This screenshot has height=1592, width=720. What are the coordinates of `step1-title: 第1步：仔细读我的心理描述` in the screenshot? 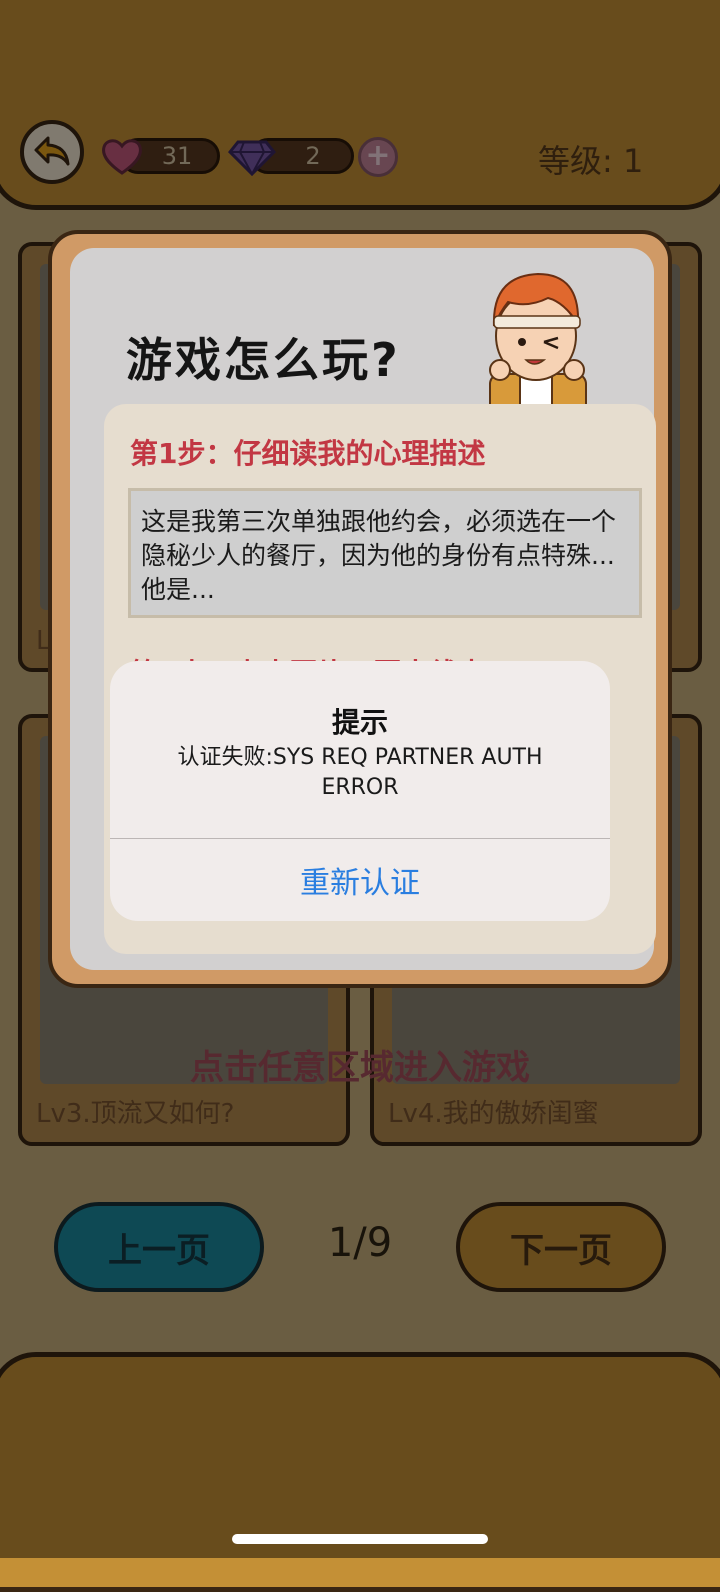 It's located at (308, 453).